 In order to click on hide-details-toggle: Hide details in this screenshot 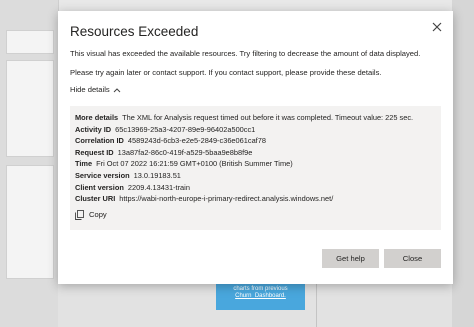, I will do `click(95, 89)`.